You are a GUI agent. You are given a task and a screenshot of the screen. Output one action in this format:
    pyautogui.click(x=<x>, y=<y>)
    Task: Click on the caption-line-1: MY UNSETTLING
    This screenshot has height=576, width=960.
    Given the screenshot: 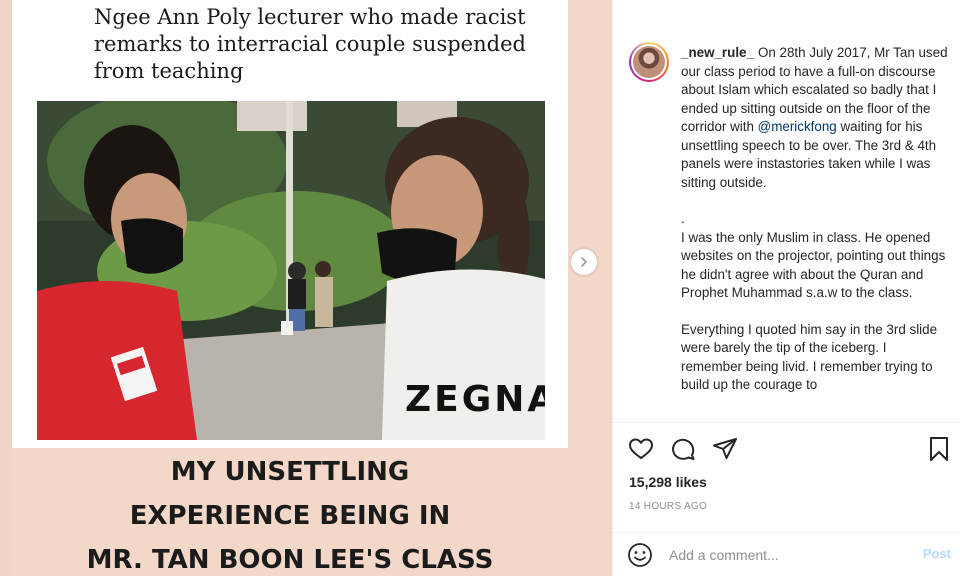 What is the action you would take?
    pyautogui.click(x=290, y=472)
    